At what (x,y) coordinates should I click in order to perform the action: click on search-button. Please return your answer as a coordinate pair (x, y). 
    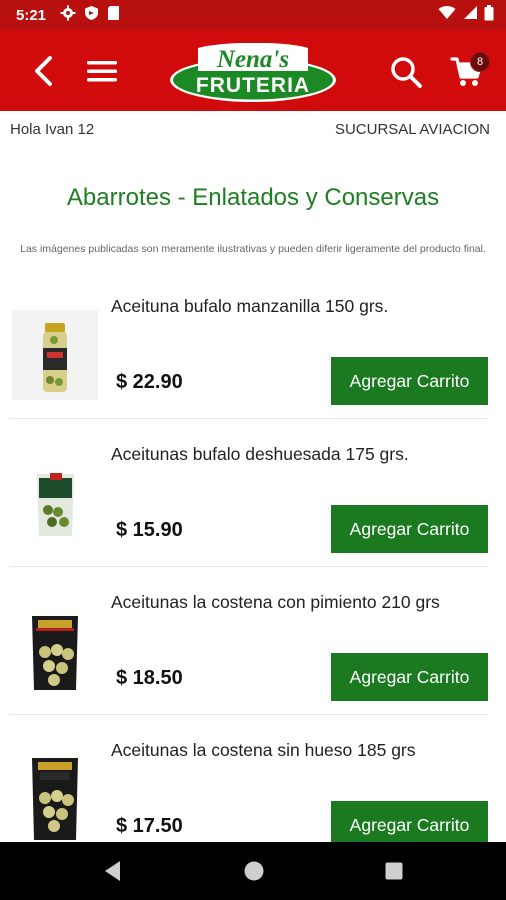
    Looking at the image, I should click on (406, 72).